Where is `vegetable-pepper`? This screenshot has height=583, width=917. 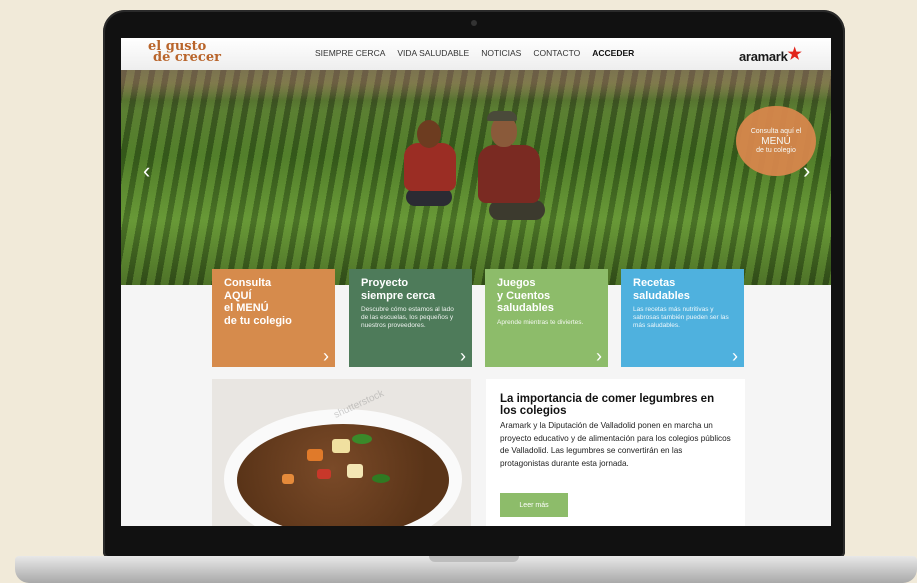 vegetable-pepper is located at coordinates (324, 474).